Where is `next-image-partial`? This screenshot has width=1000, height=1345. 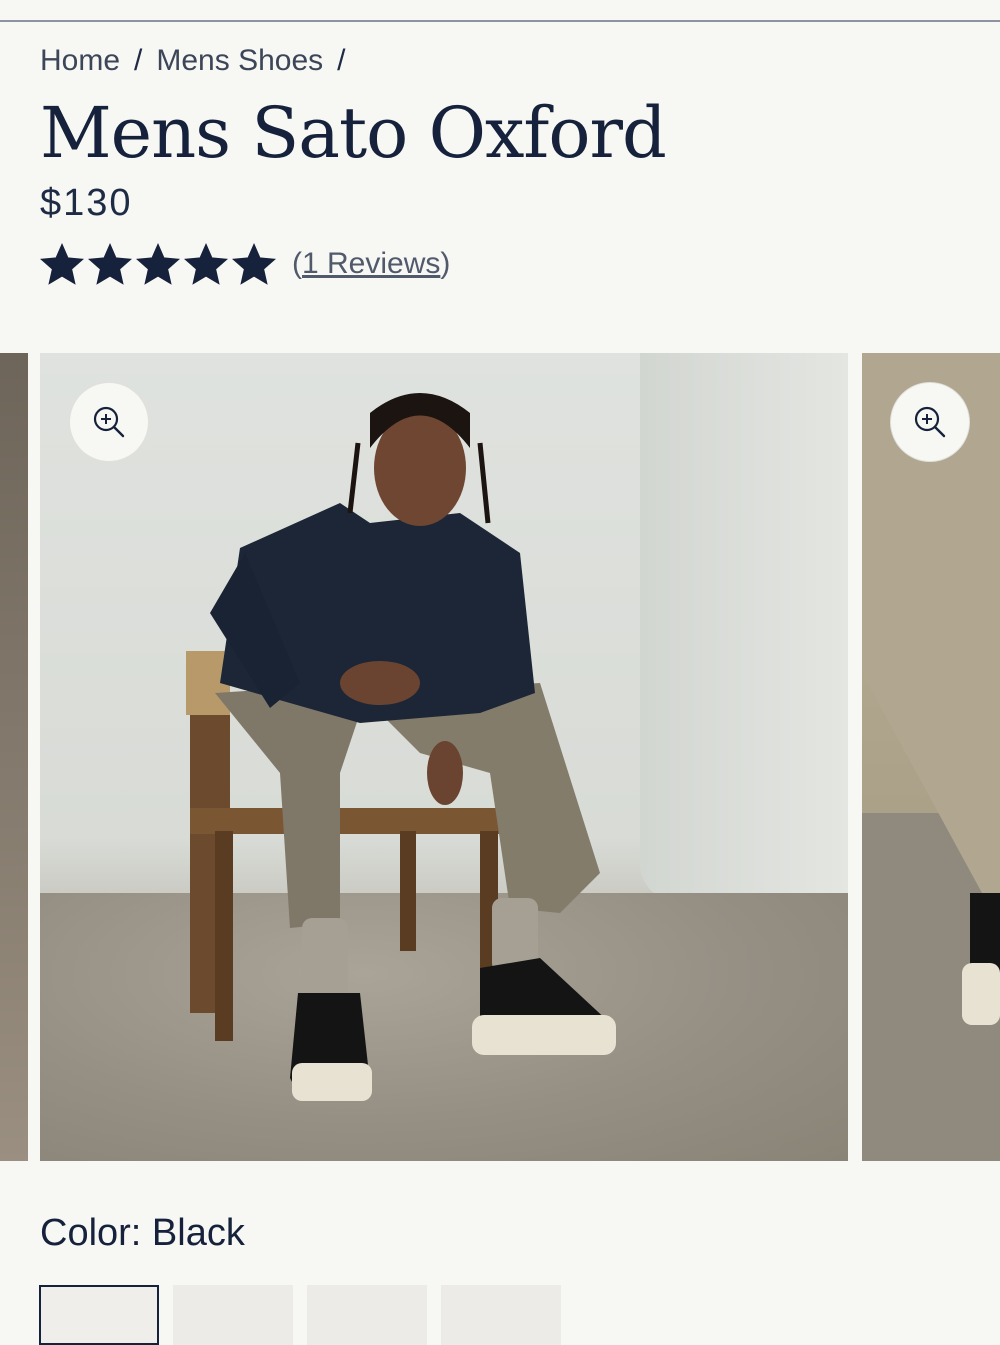
next-image-partial is located at coordinates (931, 757).